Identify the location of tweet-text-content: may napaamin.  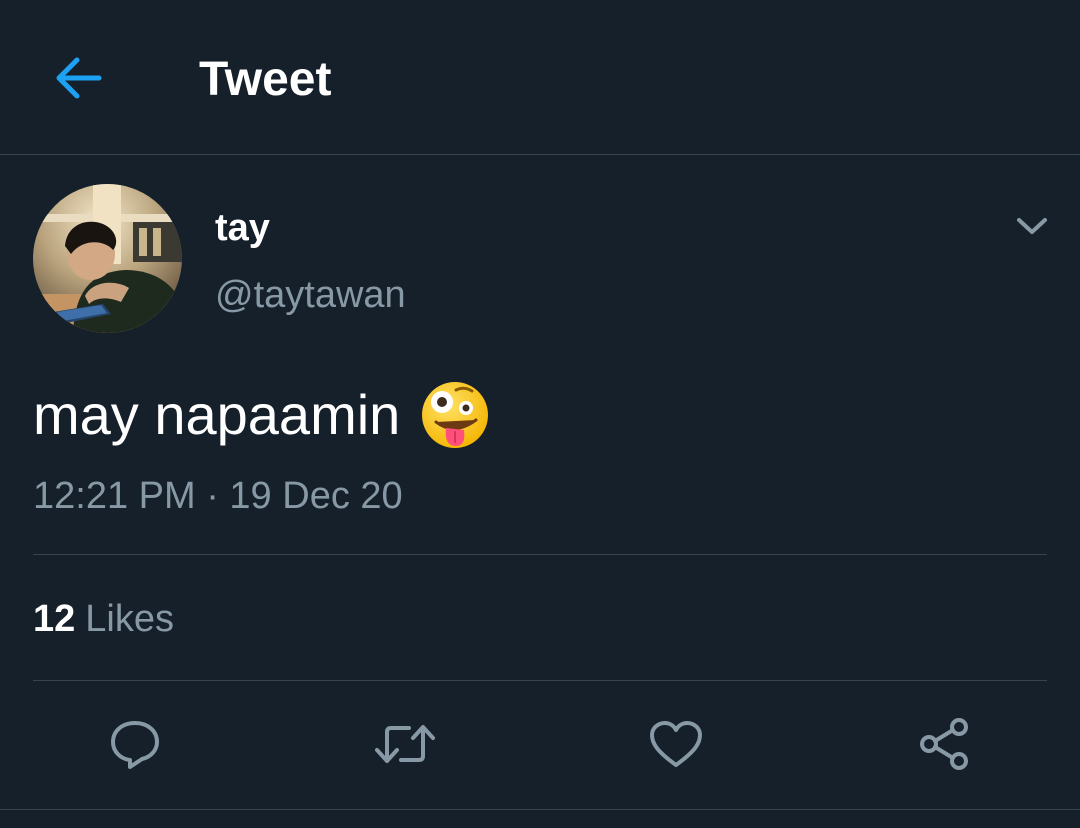
(217, 414).